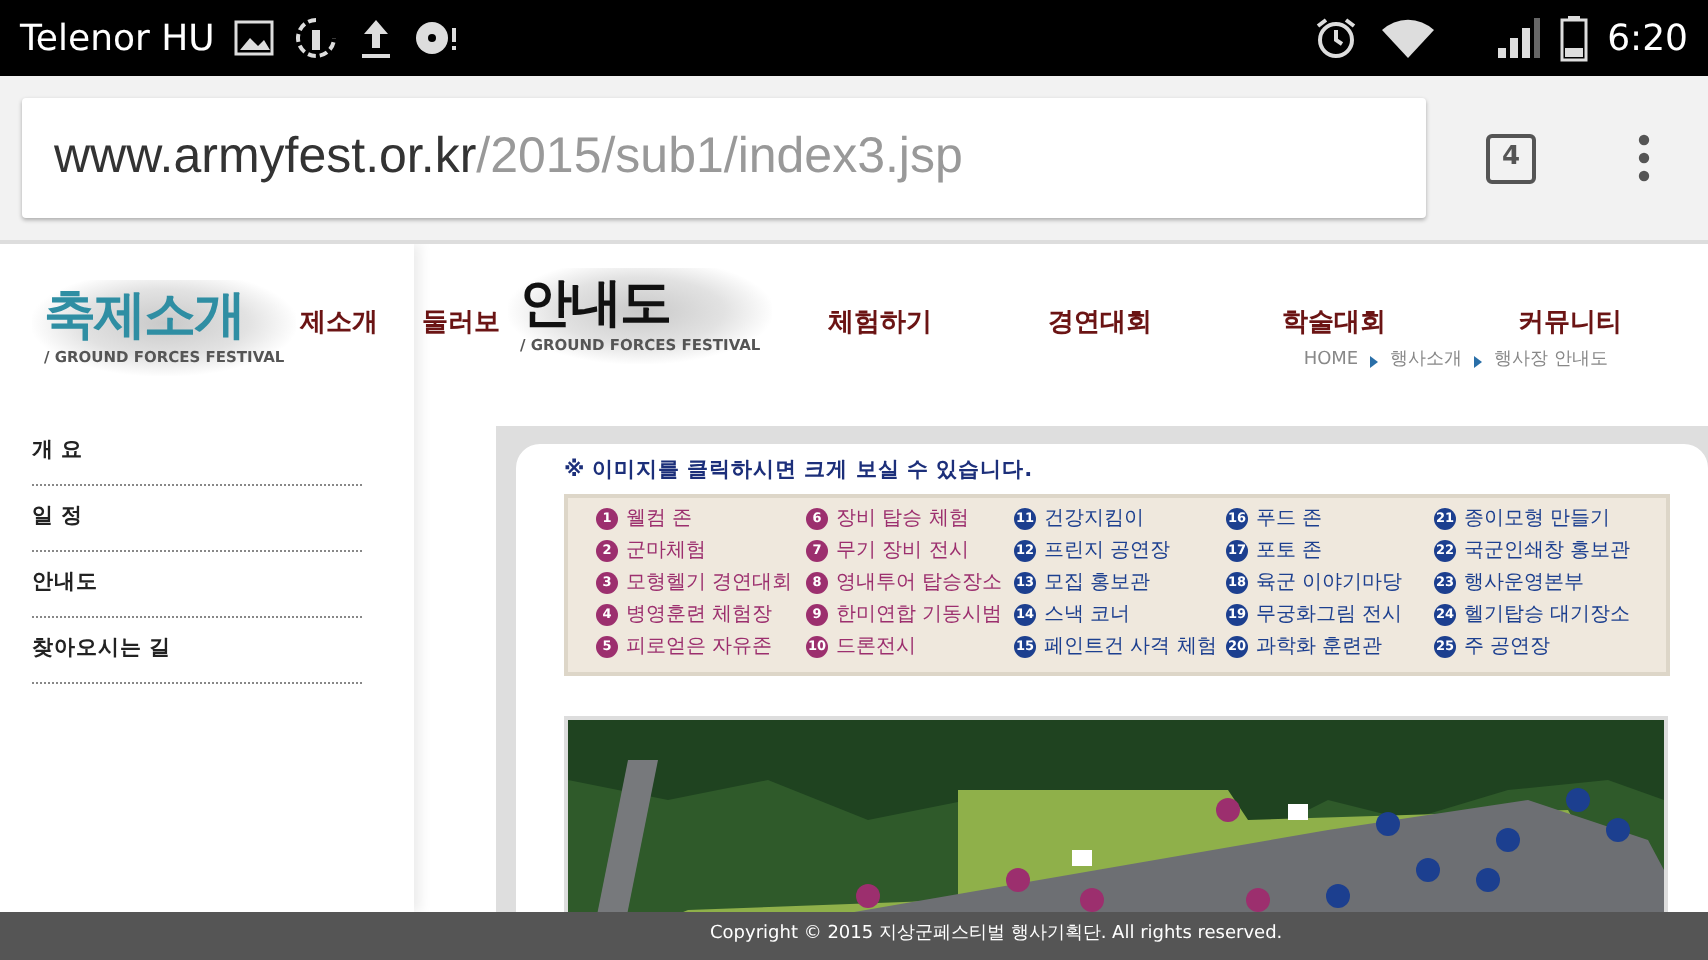 Image resolution: width=1708 pixels, height=960 pixels. Describe the element at coordinates (1116, 813) in the screenshot. I see `map-drawing` at that location.